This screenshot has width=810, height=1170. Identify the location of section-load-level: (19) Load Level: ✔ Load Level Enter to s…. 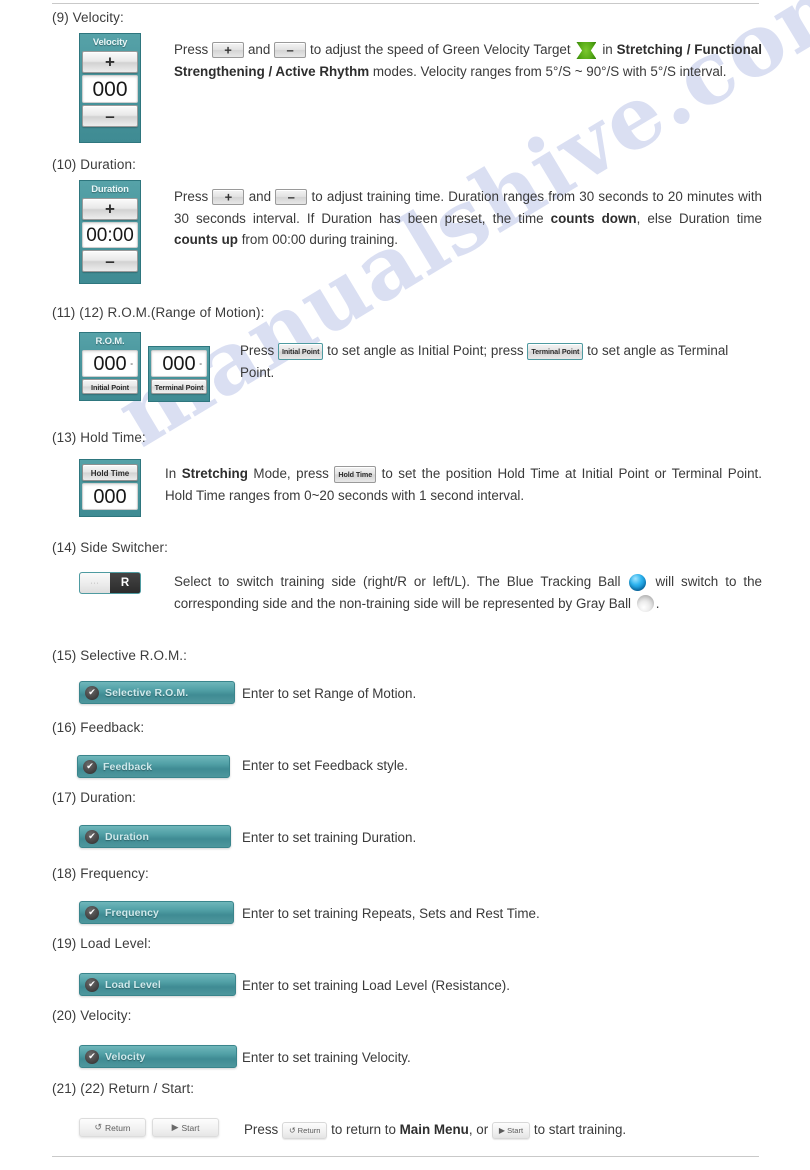
(407, 968).